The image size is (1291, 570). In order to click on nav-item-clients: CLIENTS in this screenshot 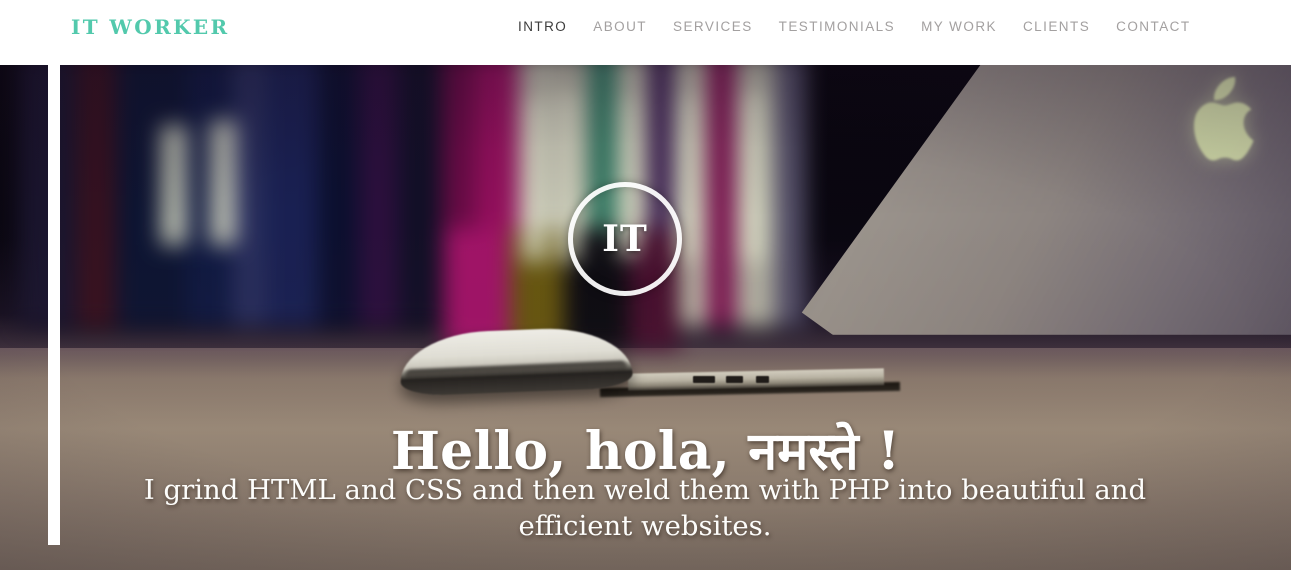, I will do `click(1056, 26)`.